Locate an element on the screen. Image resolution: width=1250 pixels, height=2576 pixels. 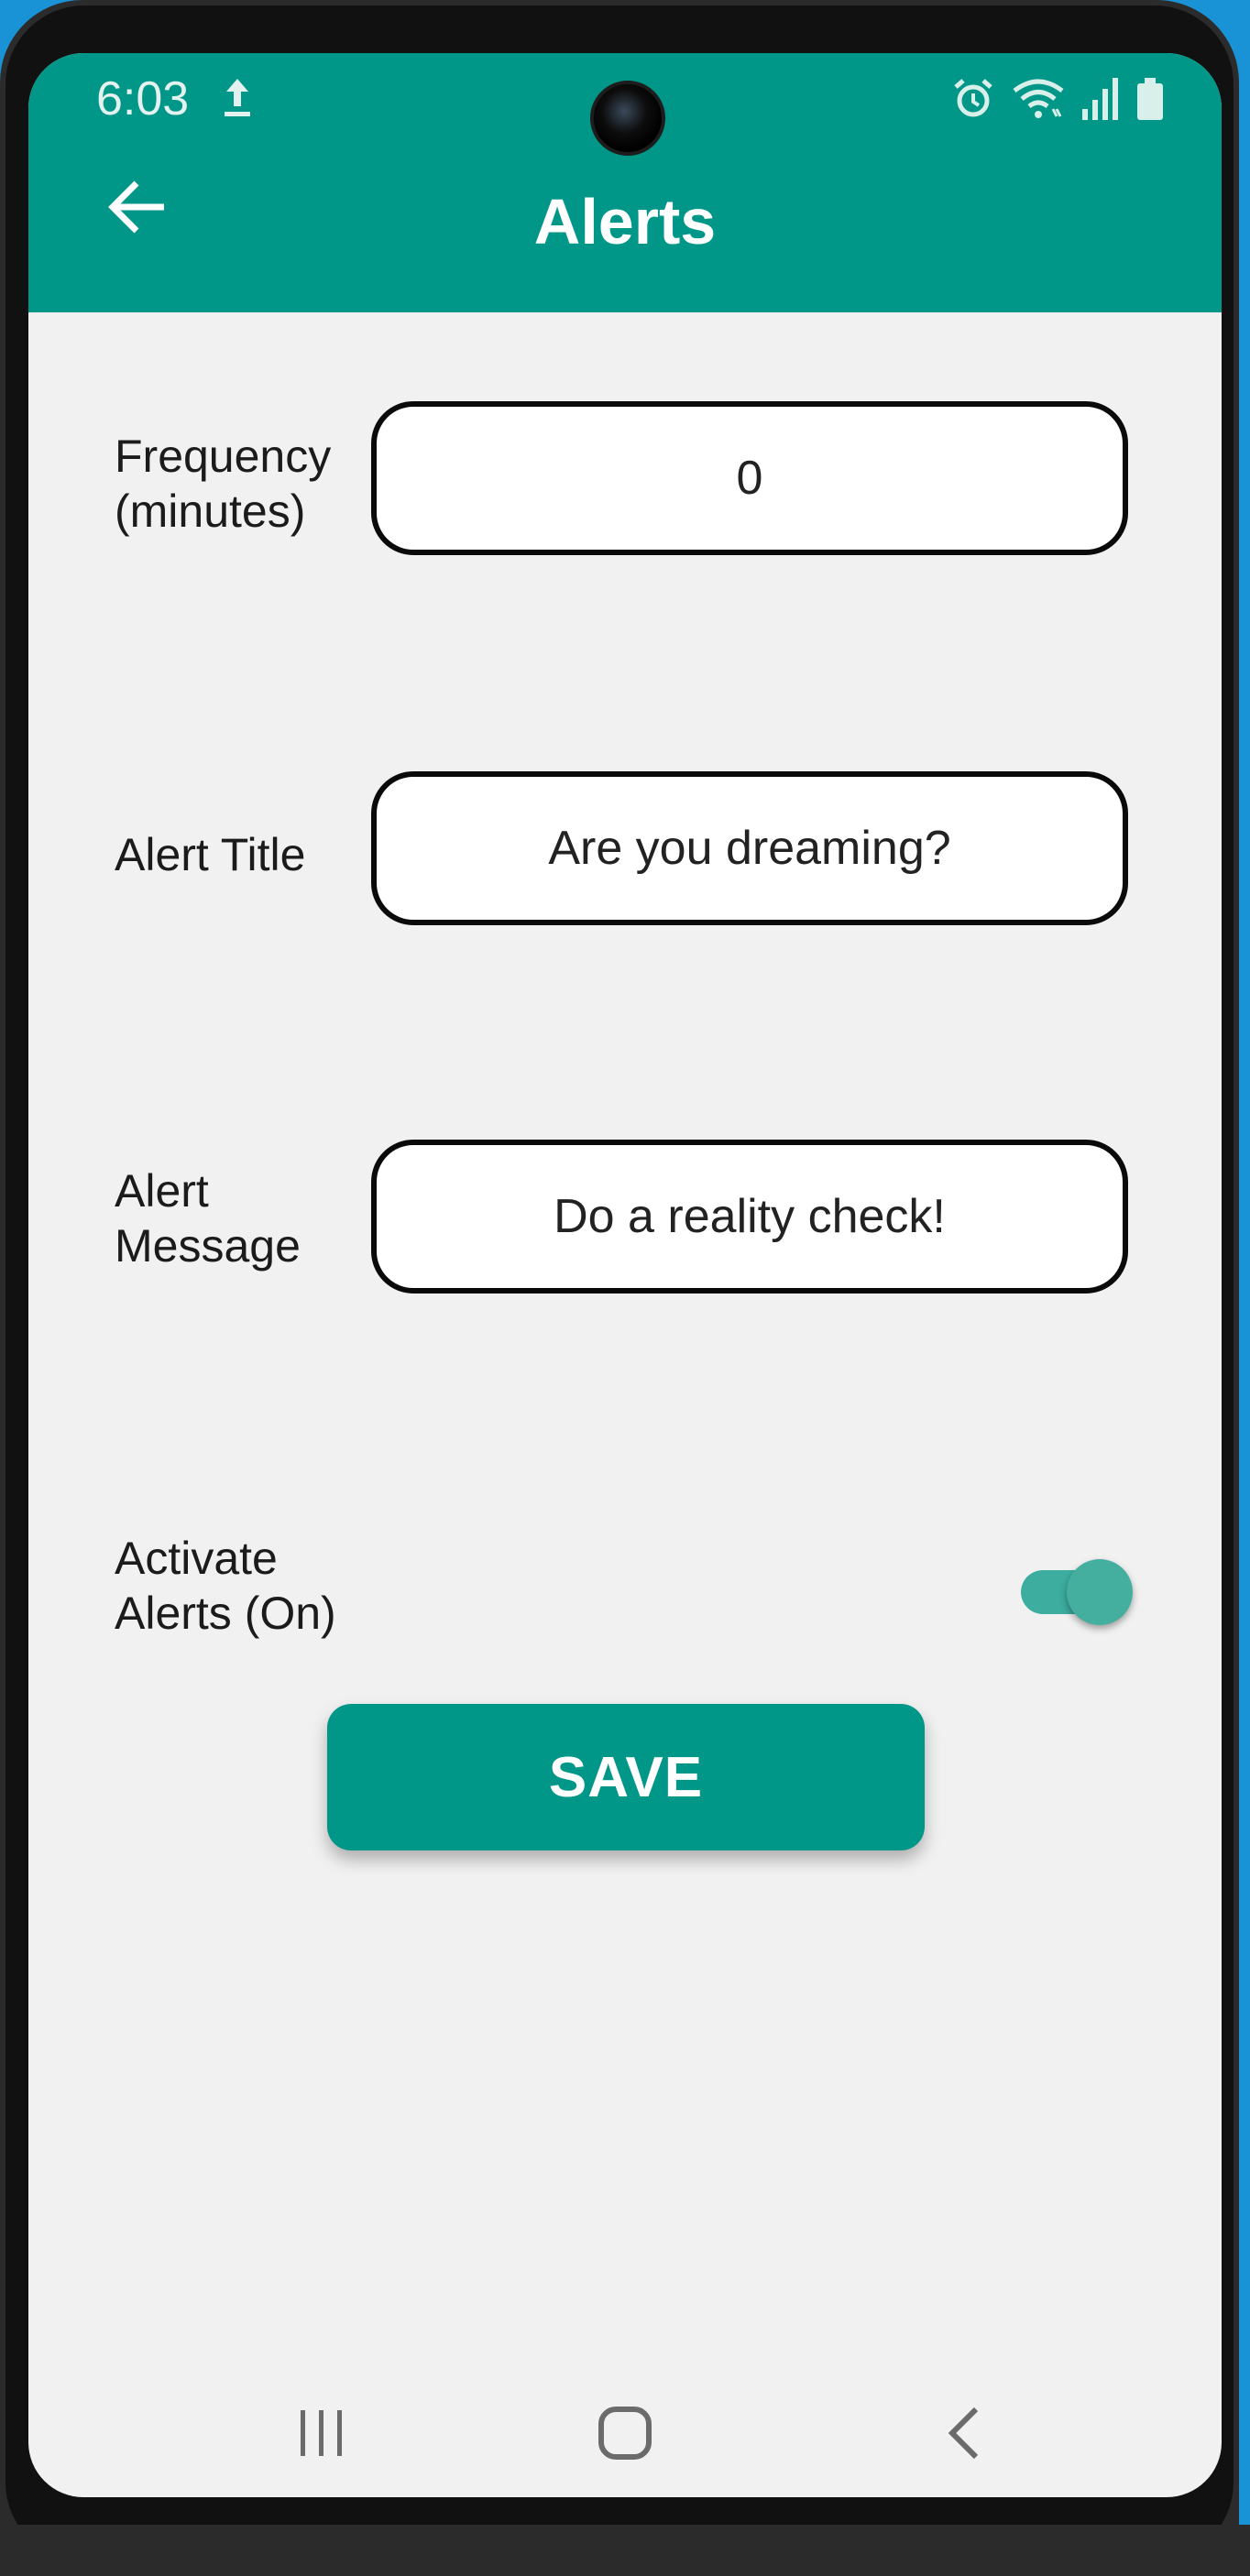
alert-message-field is located at coordinates (749, 1217).